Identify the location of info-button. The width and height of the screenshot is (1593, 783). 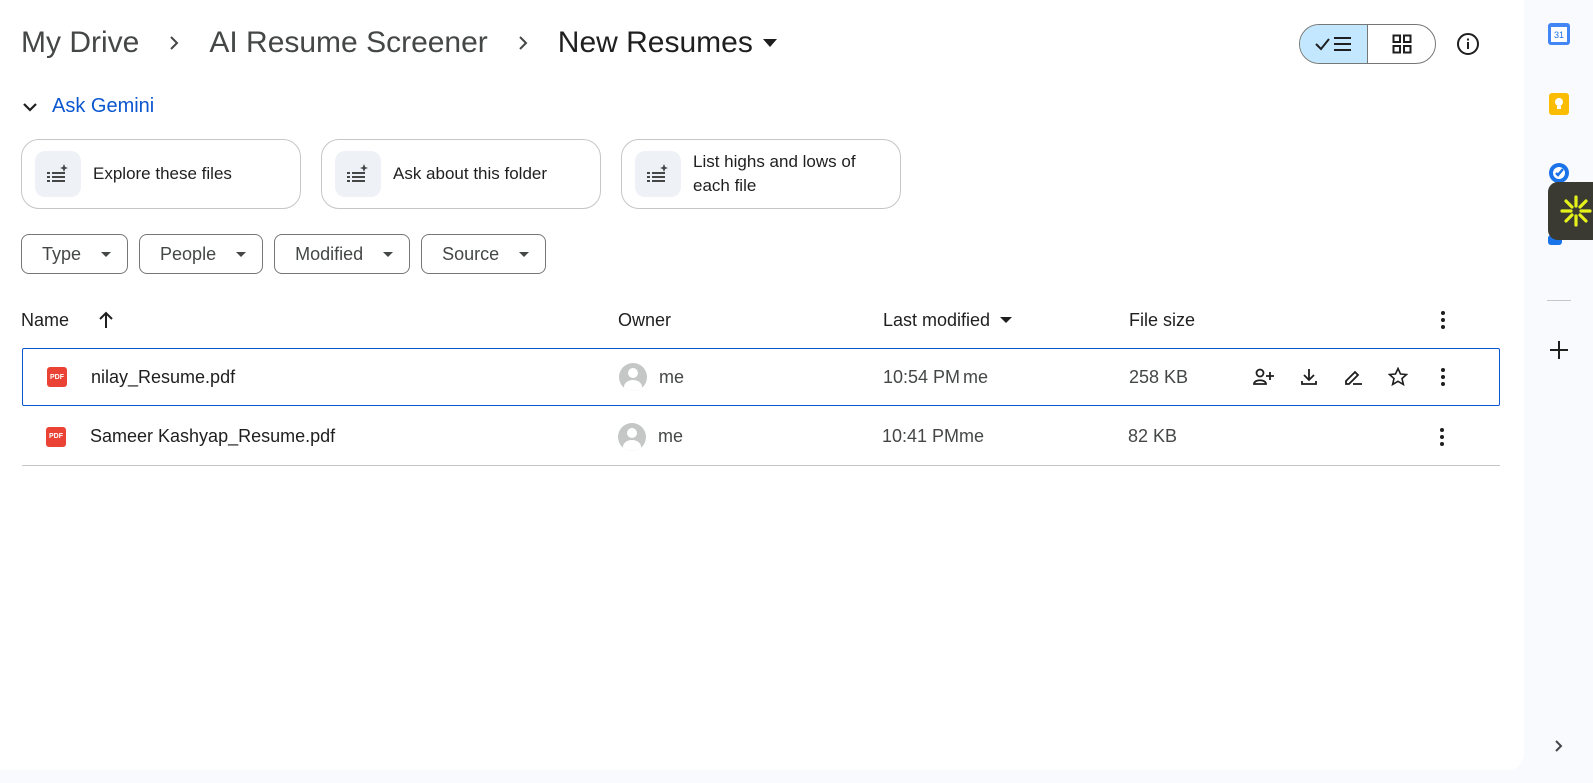
(1468, 44).